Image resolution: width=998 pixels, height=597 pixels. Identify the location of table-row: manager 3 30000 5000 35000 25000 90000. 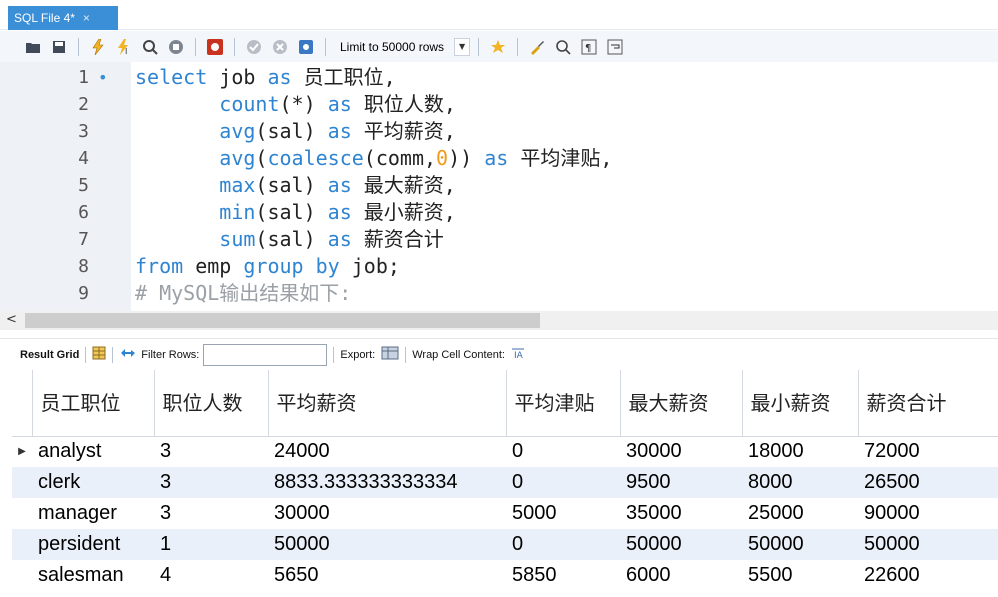
(505, 513).